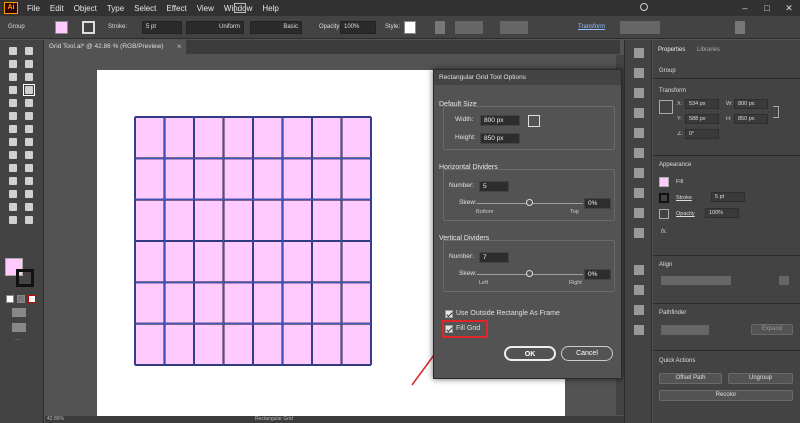  Describe the element at coordinates (760, 378) in the screenshot. I see `ungroup-button: Ungroup` at that location.